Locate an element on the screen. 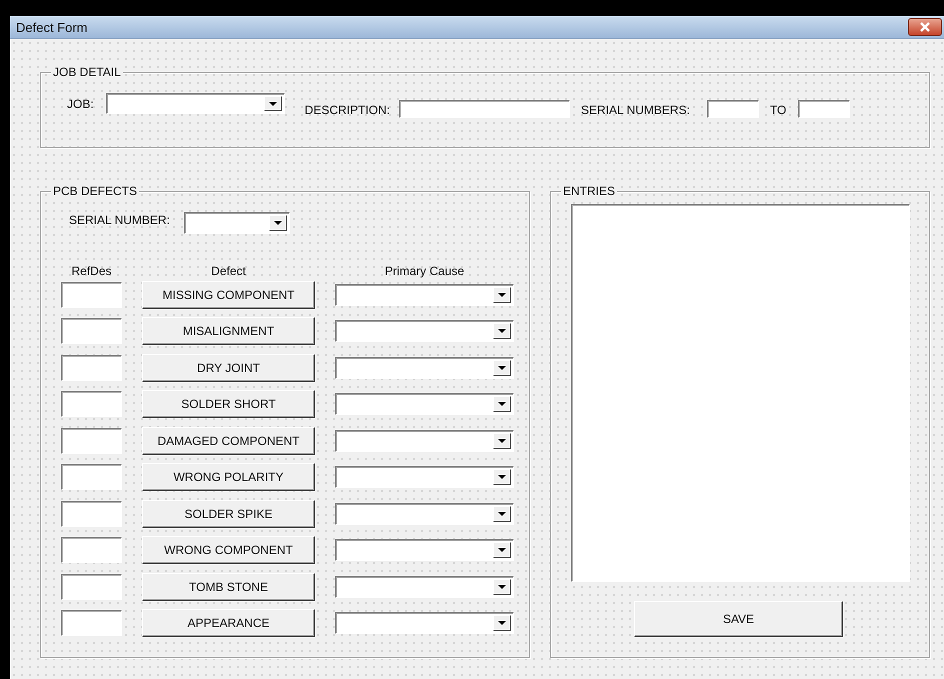 The image size is (944, 679). defect-button: DRY JOINT is located at coordinates (228, 368).